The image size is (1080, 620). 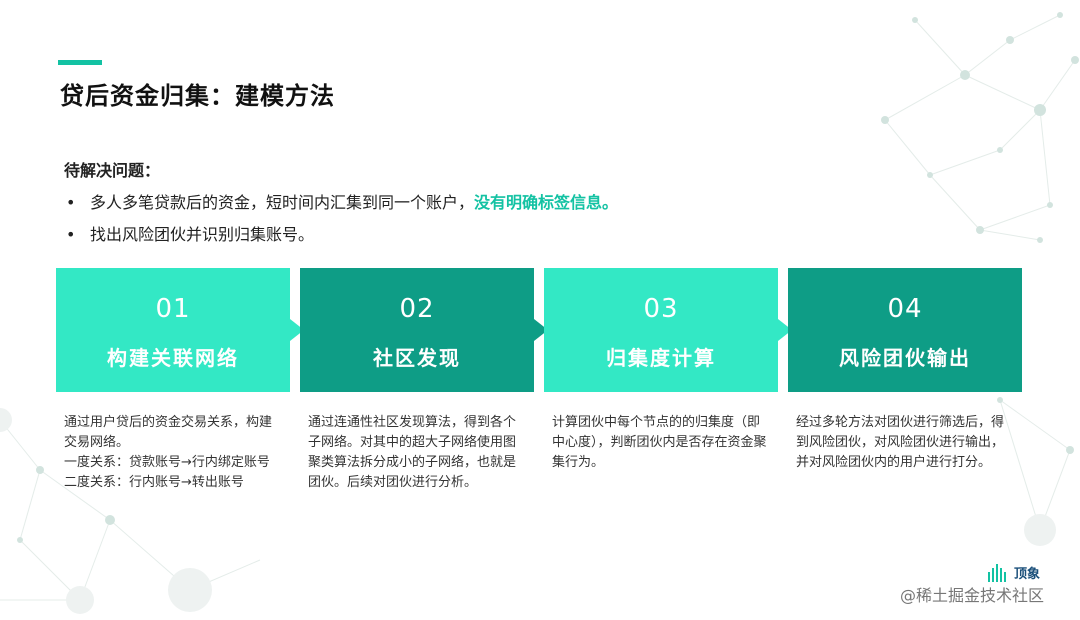 I want to click on title-accent-bar, so click(x=80, y=62).